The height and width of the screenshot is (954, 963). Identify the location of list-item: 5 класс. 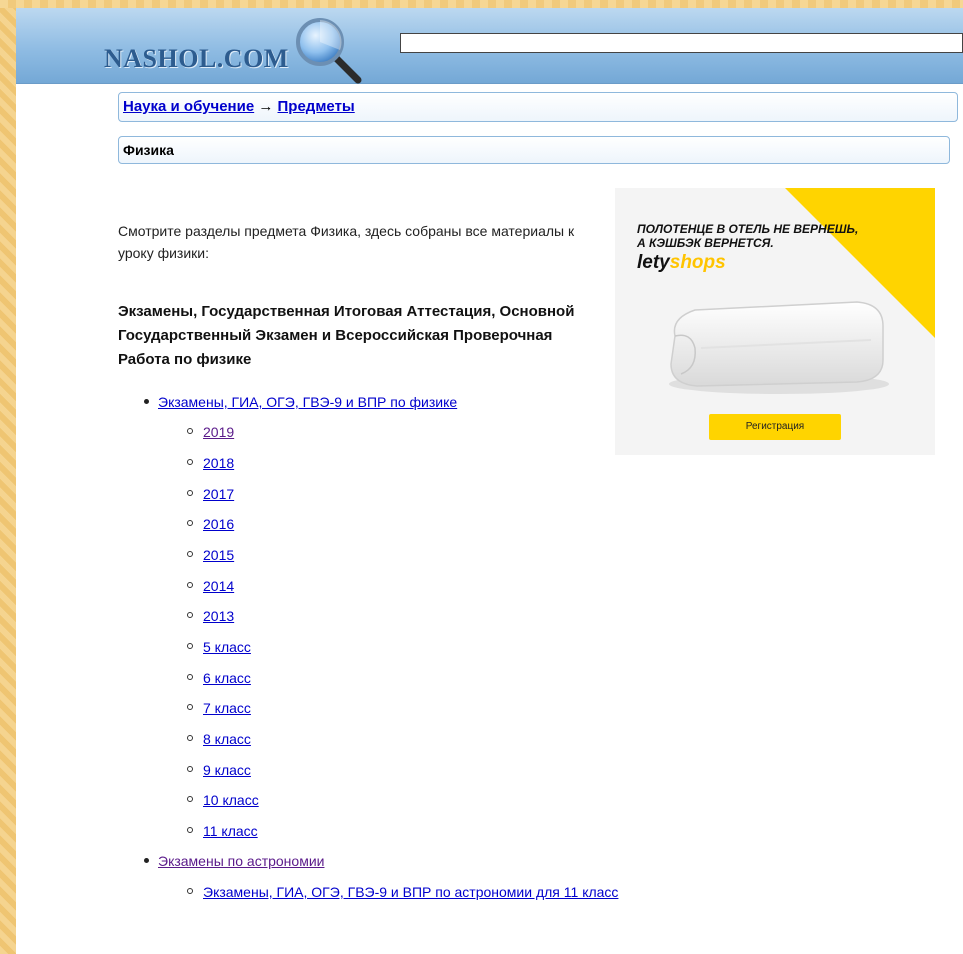
(219, 649).